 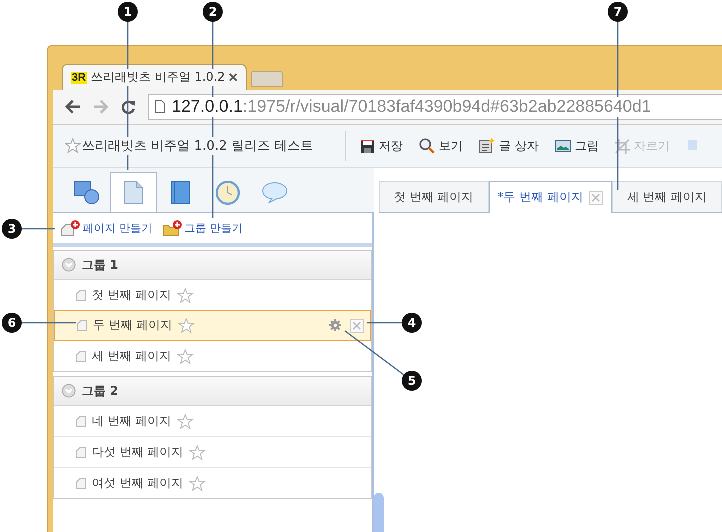 I want to click on group-header: 그룹 1, so click(x=213, y=265).